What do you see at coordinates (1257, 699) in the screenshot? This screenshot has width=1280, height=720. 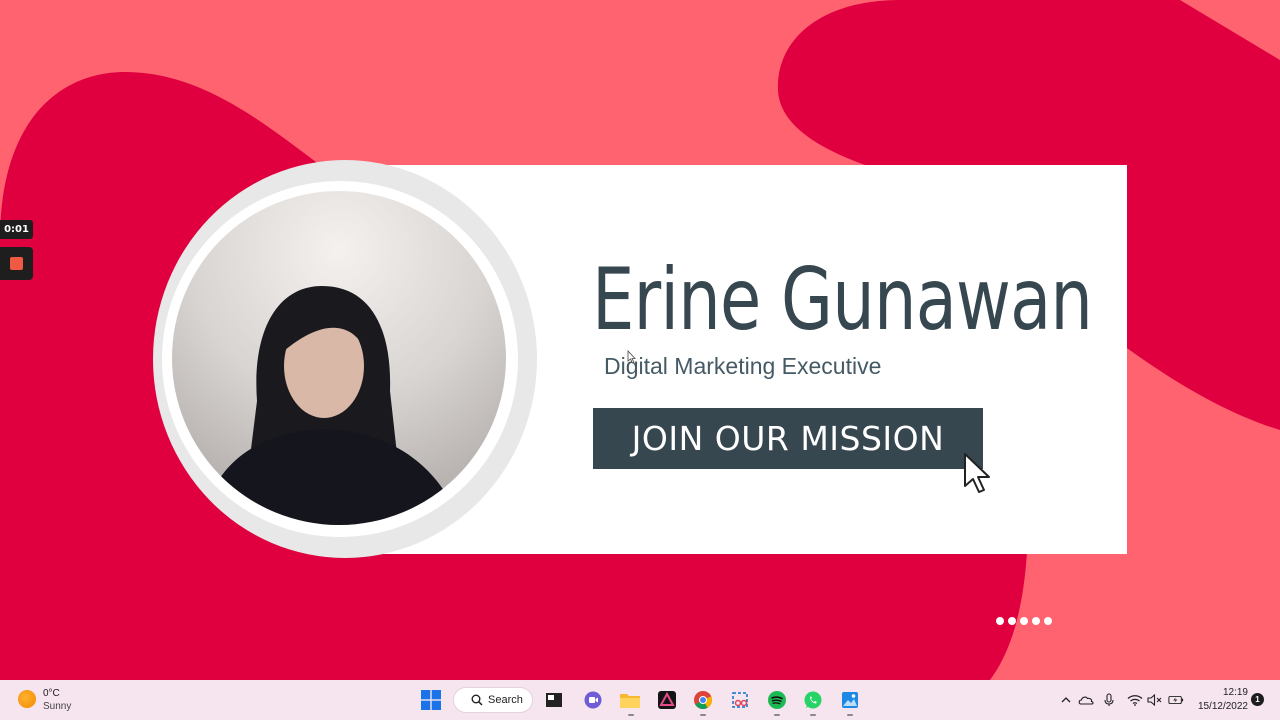 I see `notification-badge: 1` at bounding box center [1257, 699].